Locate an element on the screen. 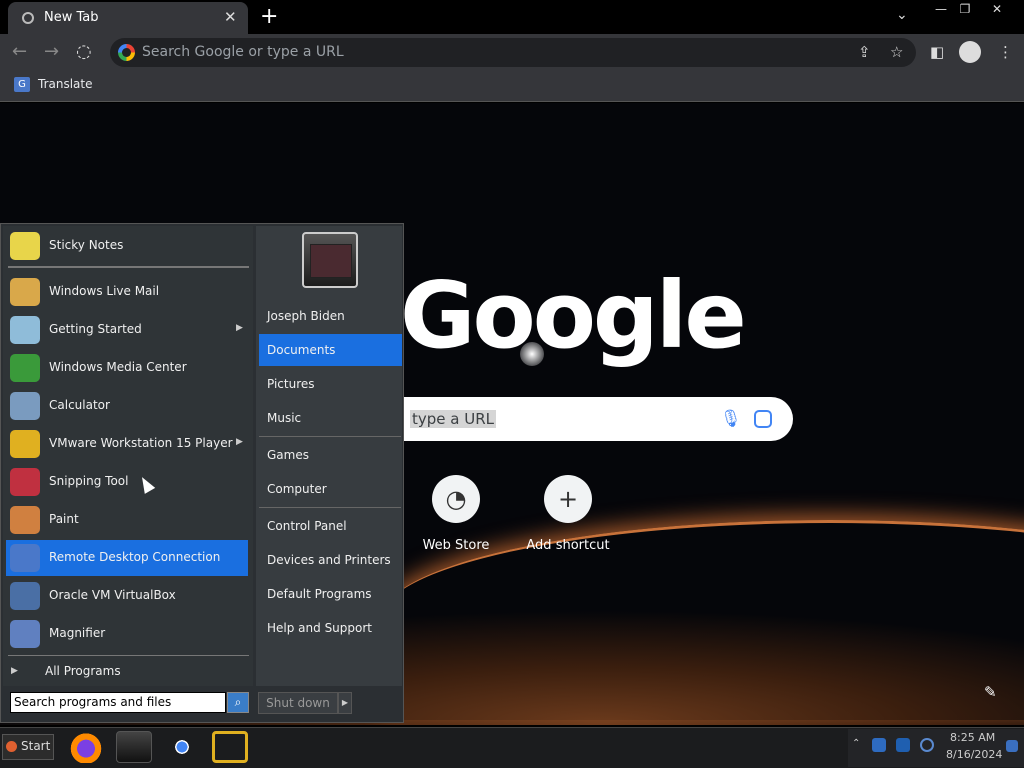 The image size is (1024, 768). start-item-calculator: Calculator is located at coordinates (127, 406).